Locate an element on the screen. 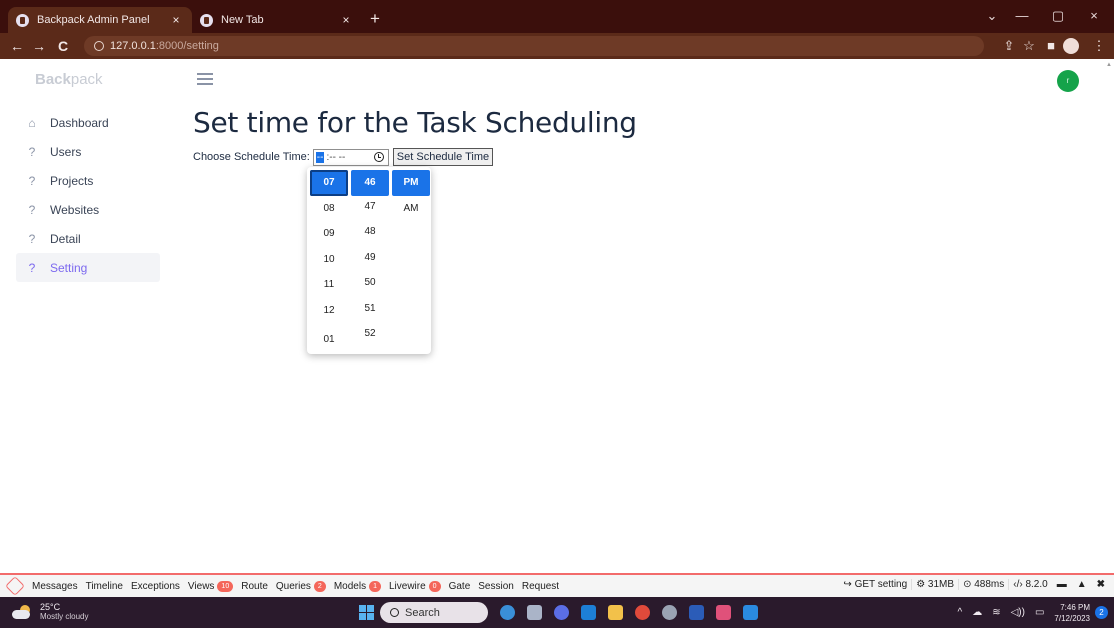 The image size is (1114, 628). app-icon is located at coordinates (723, 612).